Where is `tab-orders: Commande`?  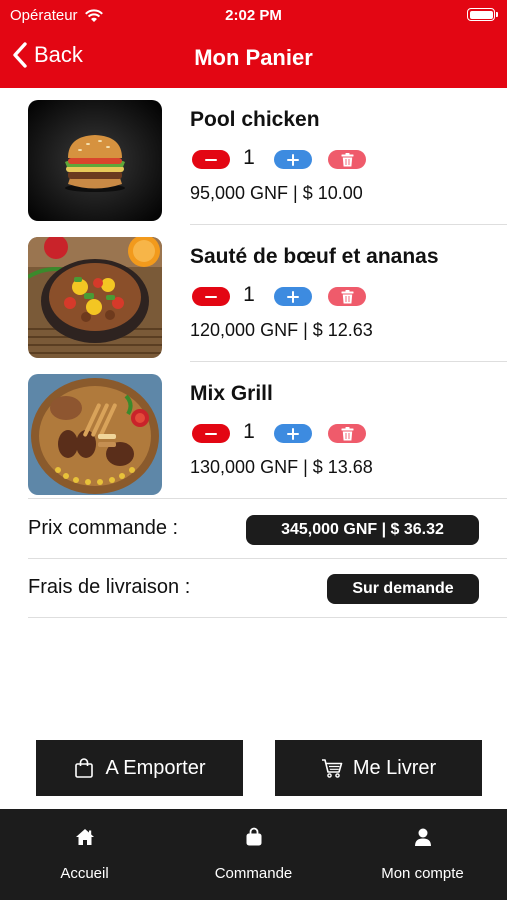 tab-orders: Commande is located at coordinates (253, 854).